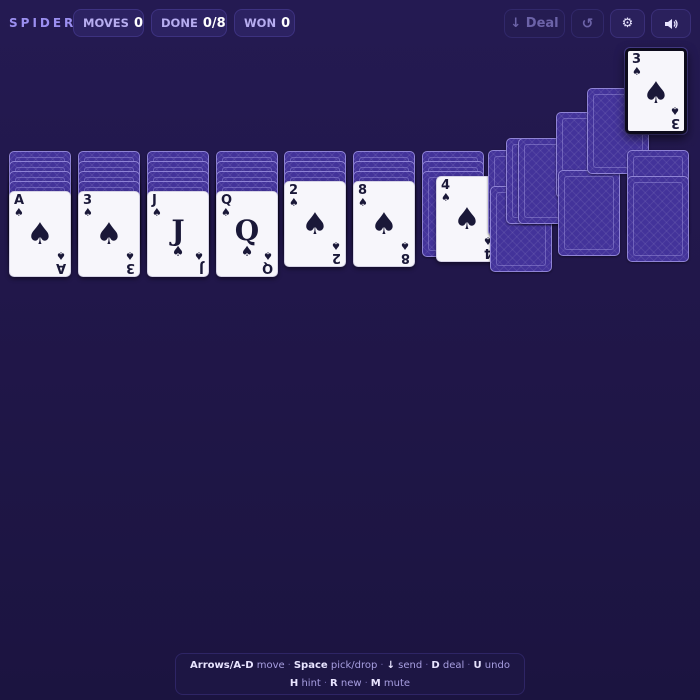 This screenshot has height=700, width=700. I want to click on playing-card: 3 ♠ ♠ ♠ 3, so click(109, 234).